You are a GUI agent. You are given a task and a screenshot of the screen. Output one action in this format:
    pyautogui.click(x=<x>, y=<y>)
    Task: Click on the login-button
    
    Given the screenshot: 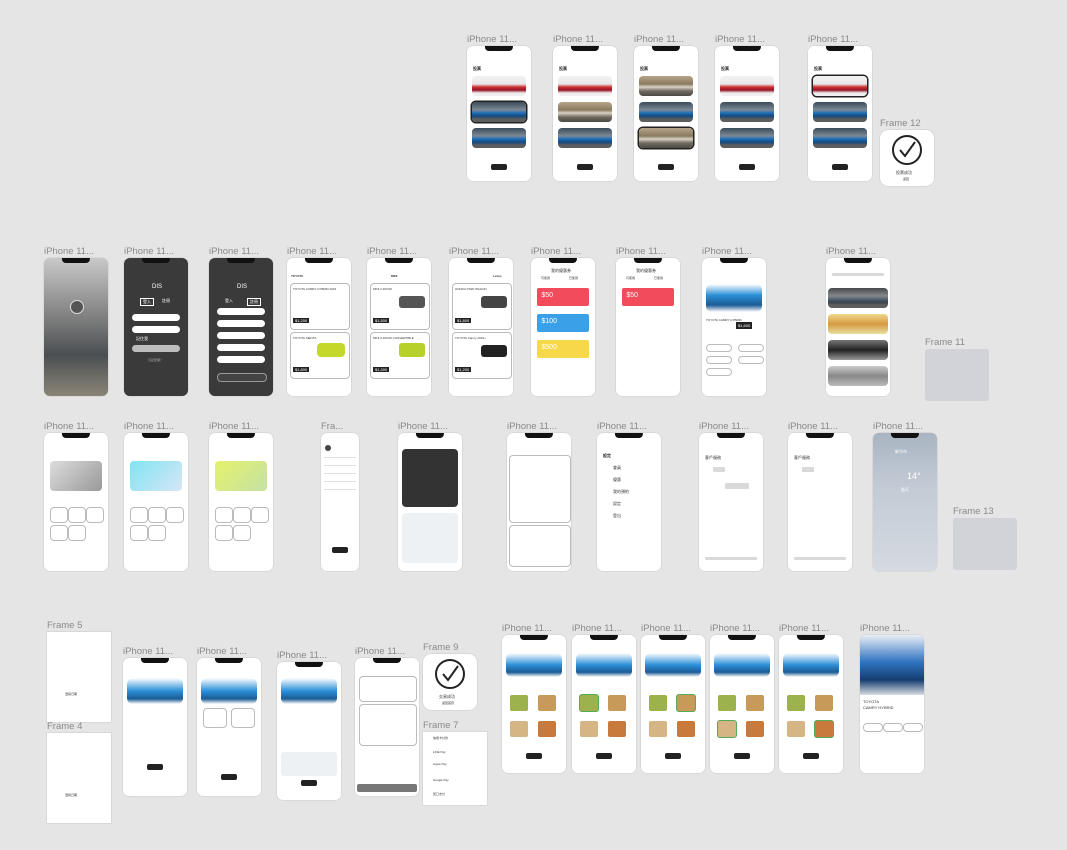 What is the action you would take?
    pyautogui.click(x=156, y=348)
    